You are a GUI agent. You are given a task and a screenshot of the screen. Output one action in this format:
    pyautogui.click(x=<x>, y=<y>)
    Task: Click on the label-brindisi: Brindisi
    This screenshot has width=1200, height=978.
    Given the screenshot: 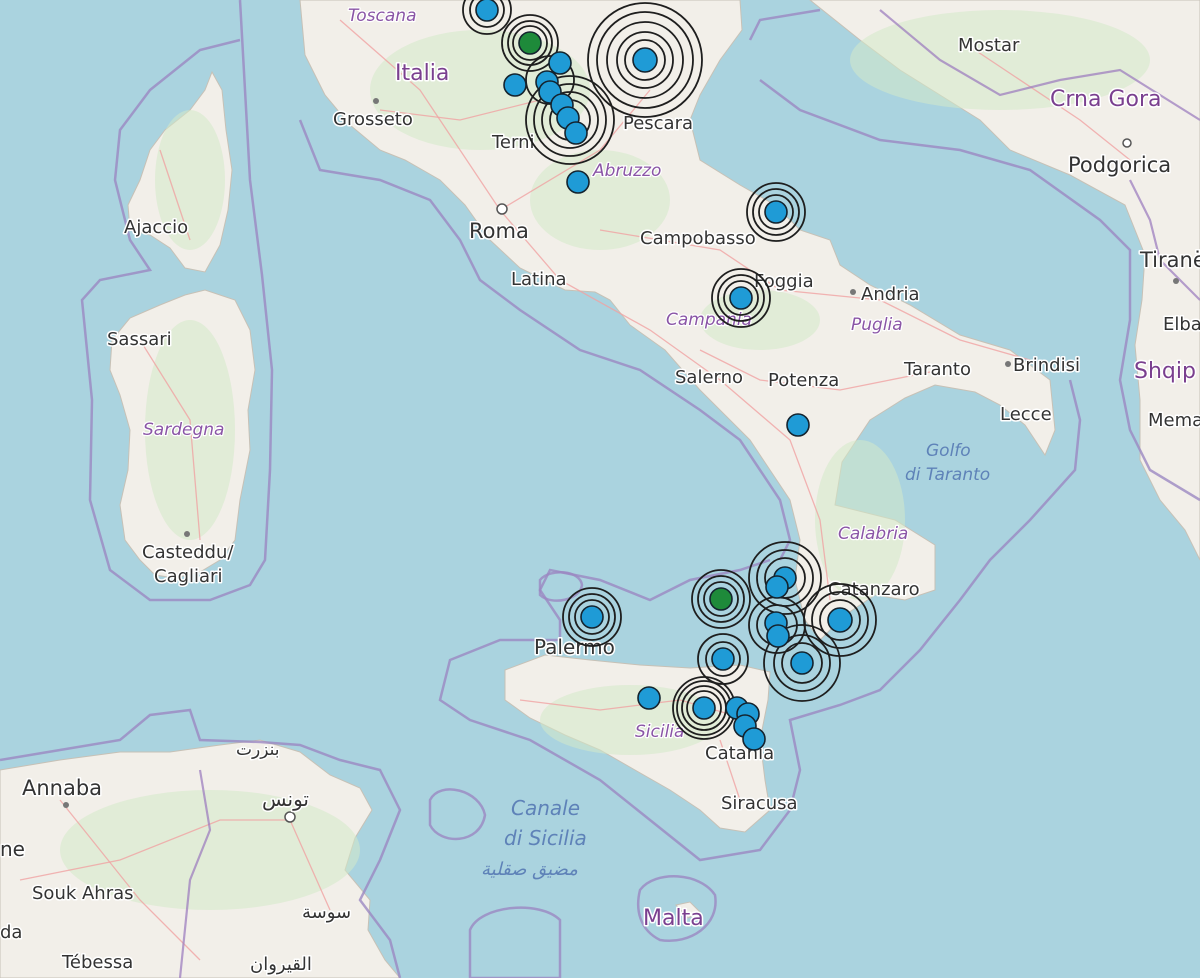 What is the action you would take?
    pyautogui.click(x=1046, y=365)
    